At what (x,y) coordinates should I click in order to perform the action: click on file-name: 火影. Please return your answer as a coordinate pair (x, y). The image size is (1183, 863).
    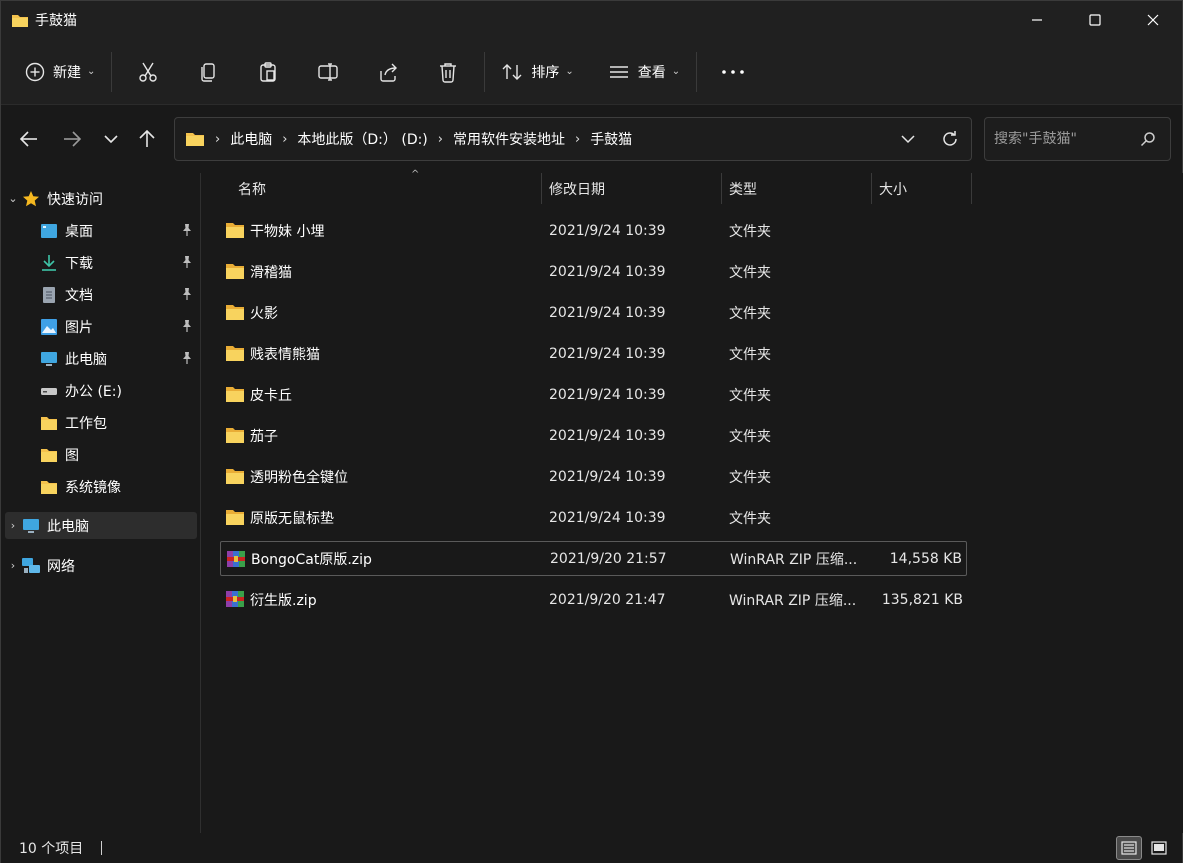
    Looking at the image, I should click on (264, 313).